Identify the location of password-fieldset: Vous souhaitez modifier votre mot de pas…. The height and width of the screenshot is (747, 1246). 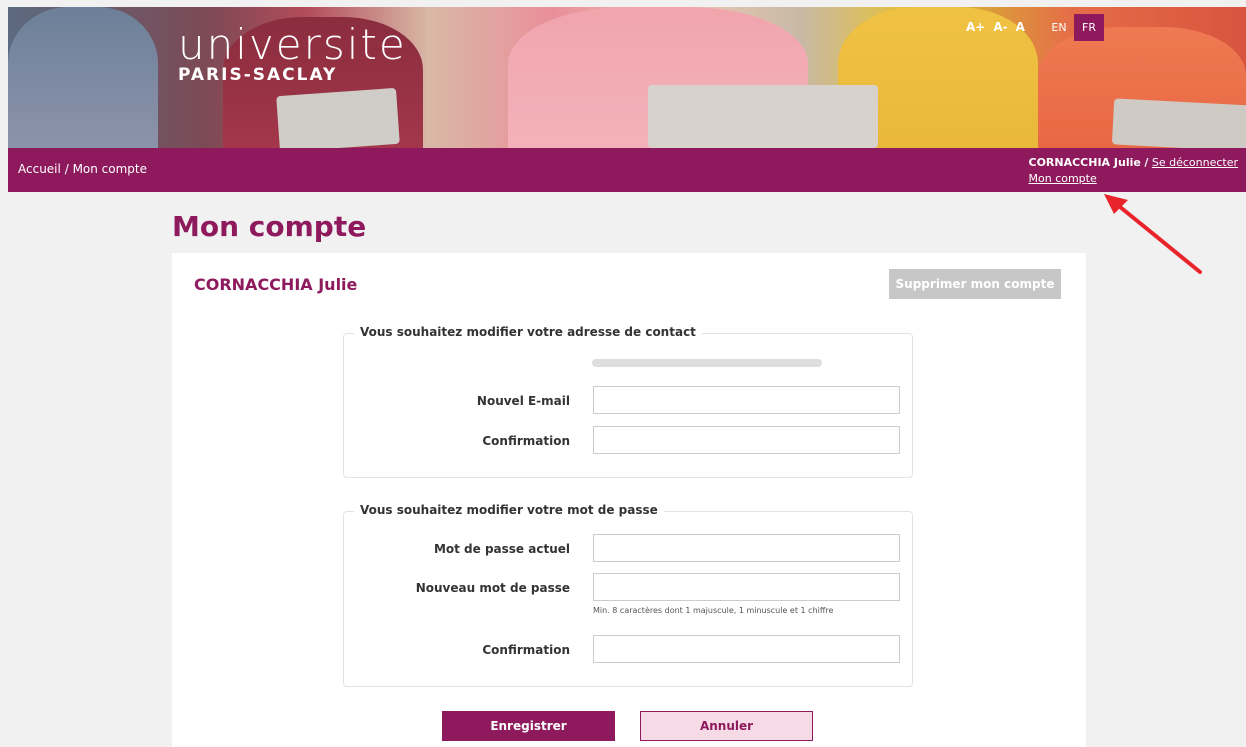
(628, 595).